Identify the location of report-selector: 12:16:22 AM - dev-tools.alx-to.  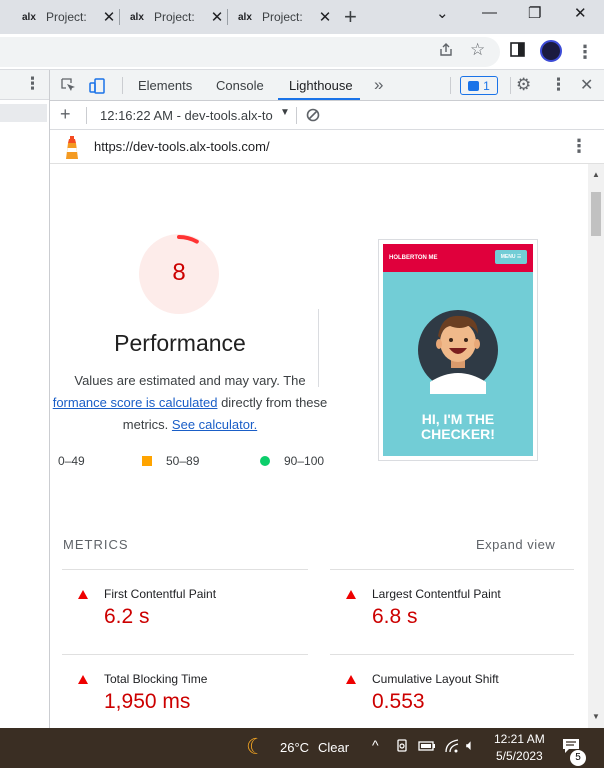
(186, 115).